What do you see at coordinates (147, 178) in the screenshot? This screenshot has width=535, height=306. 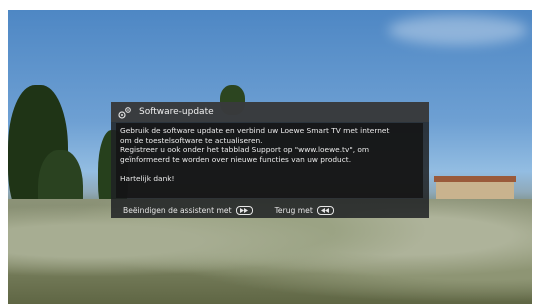 I see `message-line: Hartelijk dank!` at bounding box center [147, 178].